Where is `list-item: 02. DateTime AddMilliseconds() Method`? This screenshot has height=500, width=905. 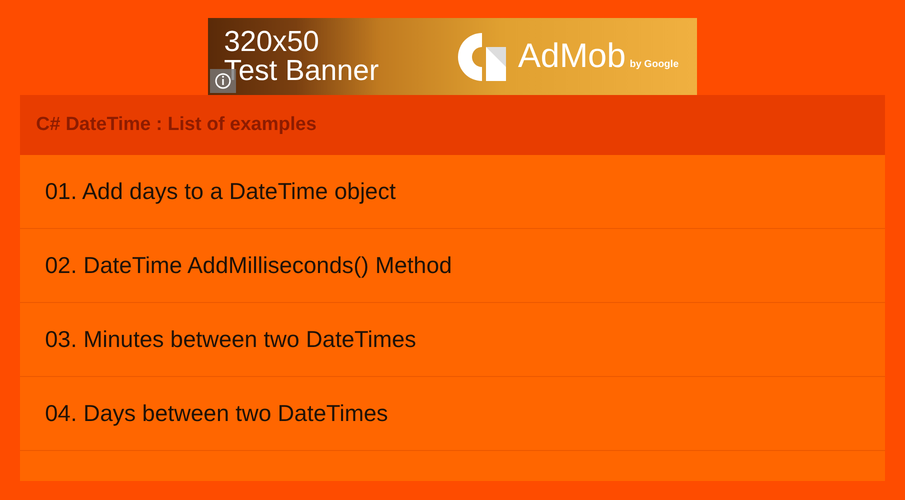
list-item: 02. DateTime AddMilliseconds() Method is located at coordinates (452, 266).